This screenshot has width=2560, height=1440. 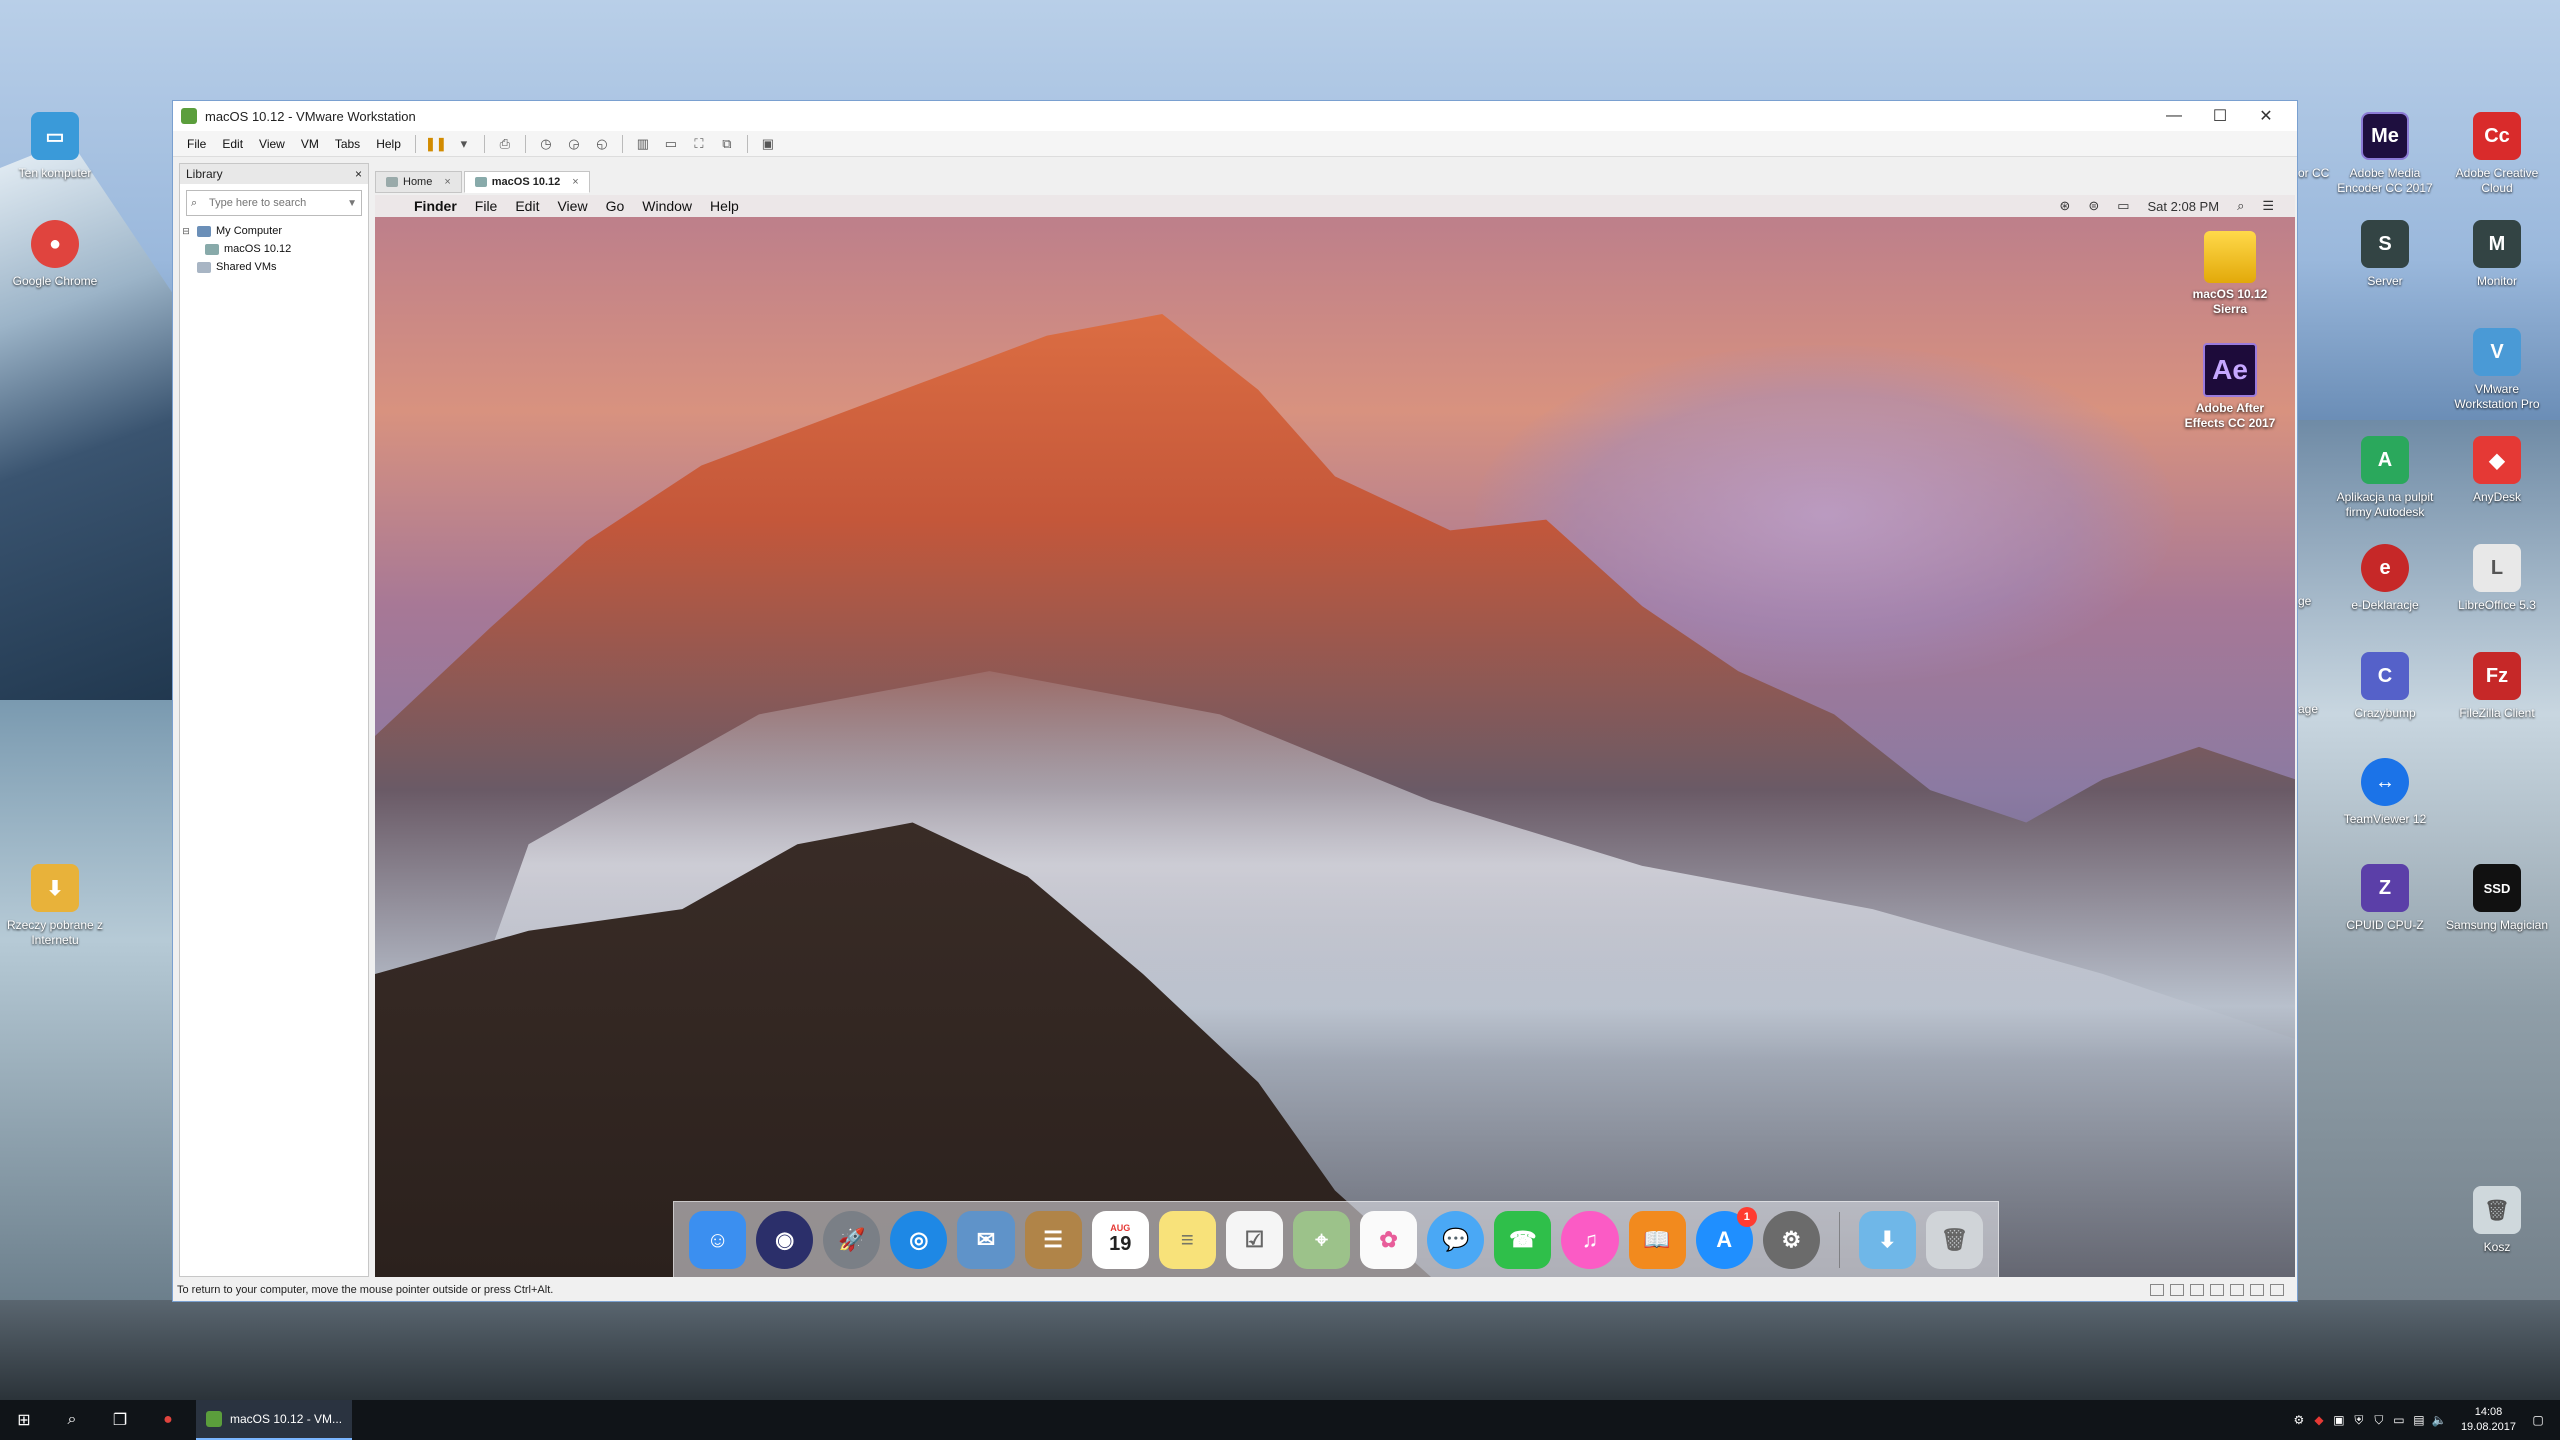 What do you see at coordinates (55, 906) in the screenshot?
I see `desktop-icon-downloads: ⬇ Rzeczy pobrane z Internetu` at bounding box center [55, 906].